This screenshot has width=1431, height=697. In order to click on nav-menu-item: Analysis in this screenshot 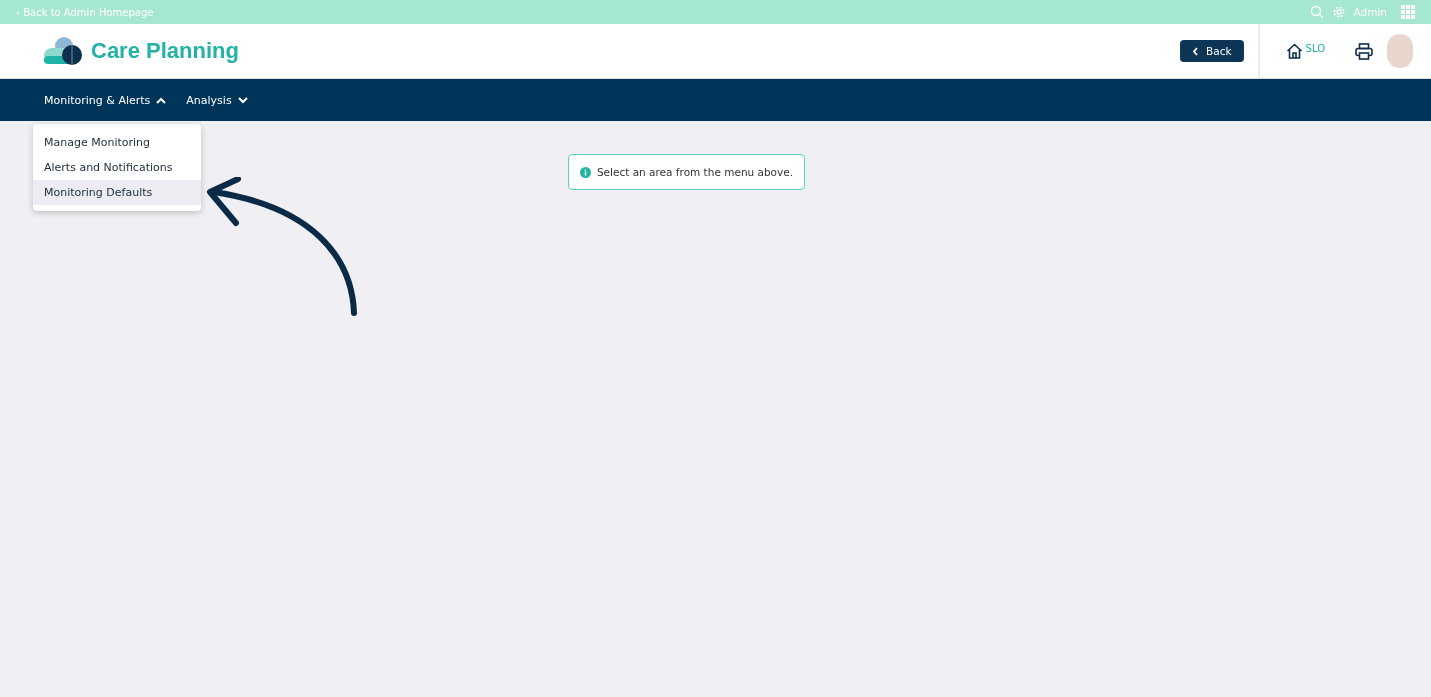, I will do `click(217, 100)`.